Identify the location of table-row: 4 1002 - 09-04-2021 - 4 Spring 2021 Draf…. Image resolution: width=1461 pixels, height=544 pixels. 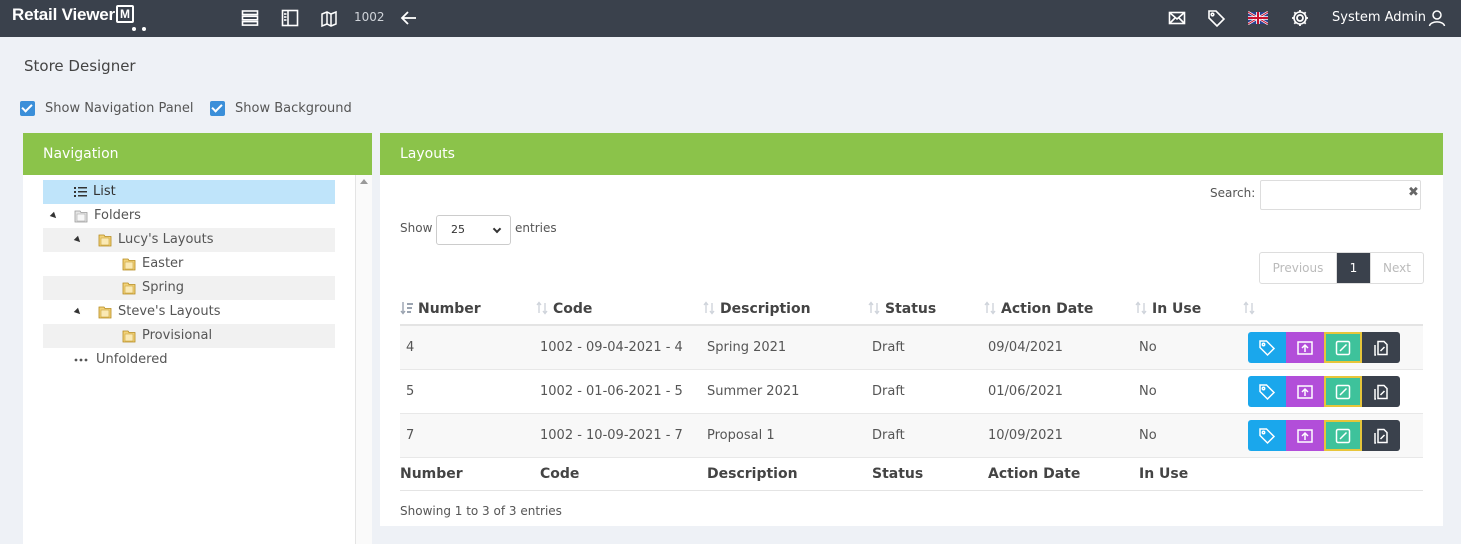
(911, 348).